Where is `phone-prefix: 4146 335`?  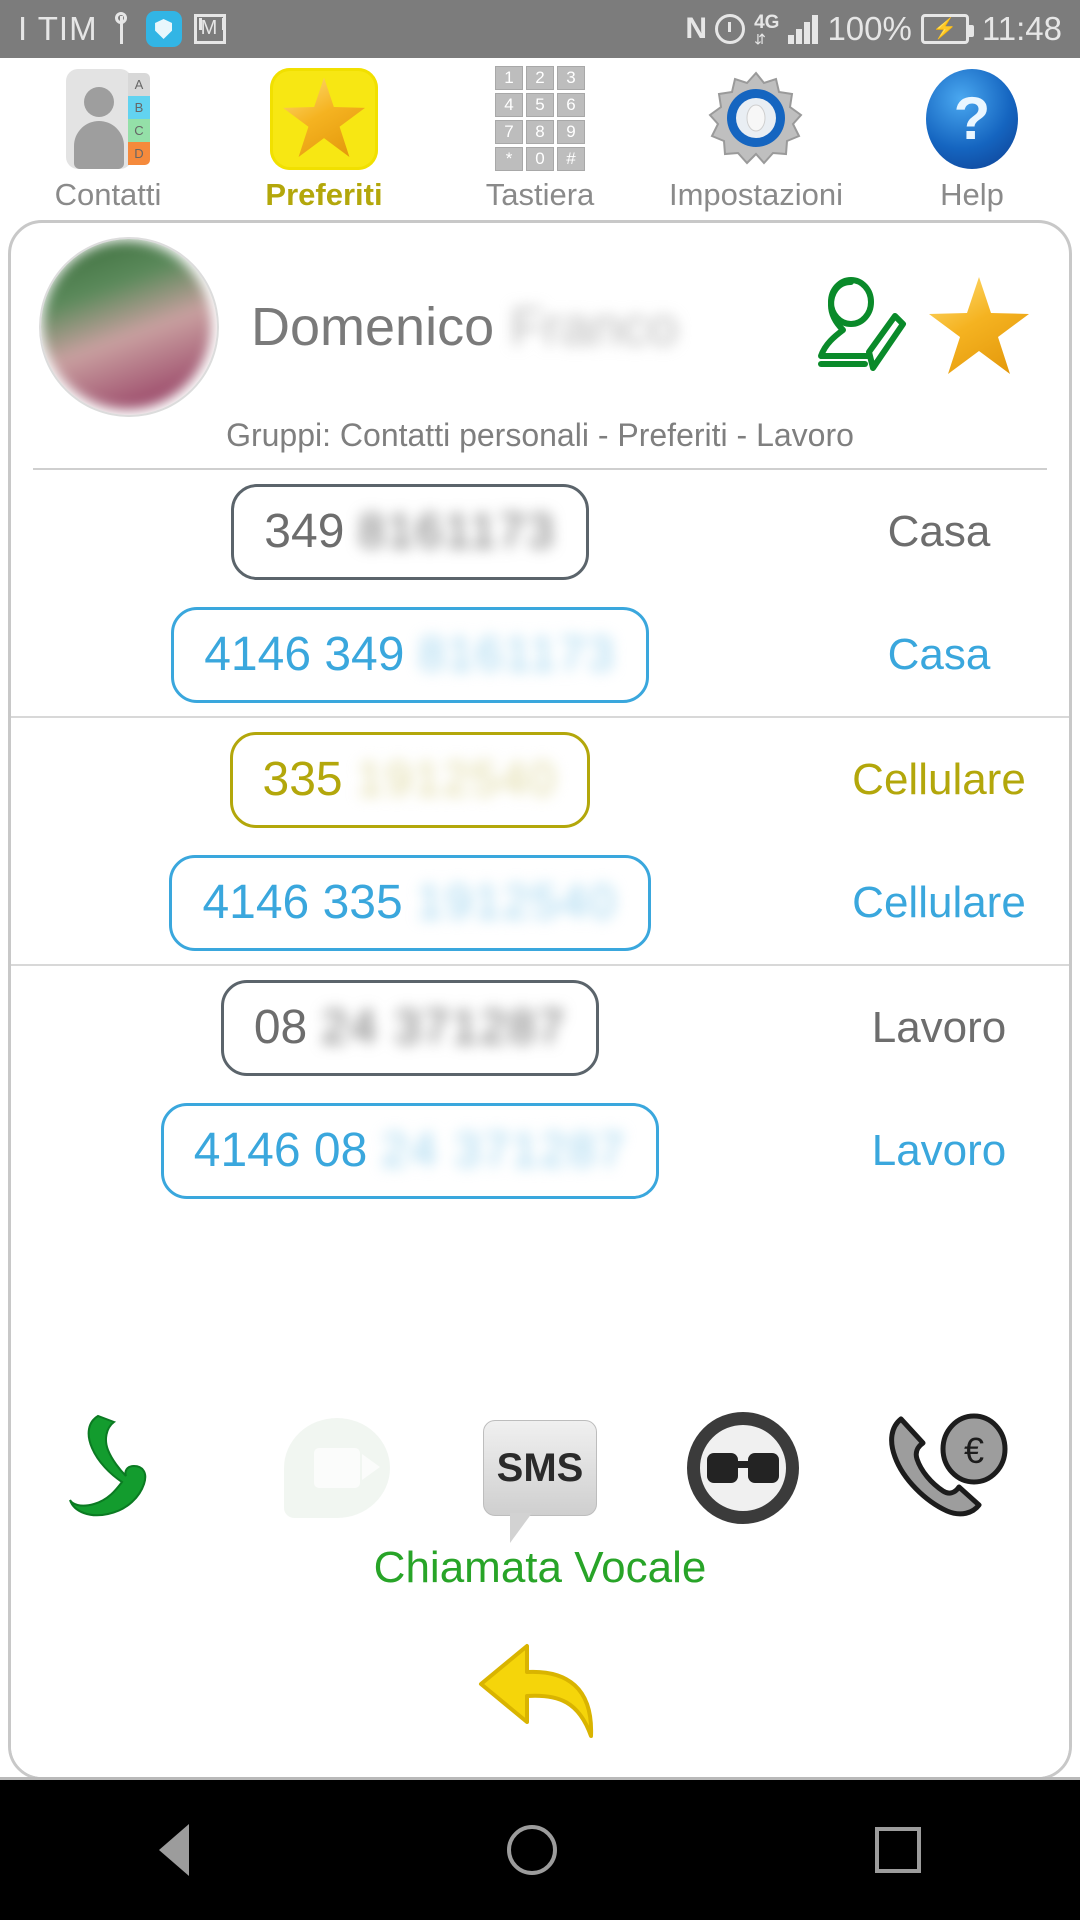 phone-prefix: 4146 335 is located at coordinates (302, 902).